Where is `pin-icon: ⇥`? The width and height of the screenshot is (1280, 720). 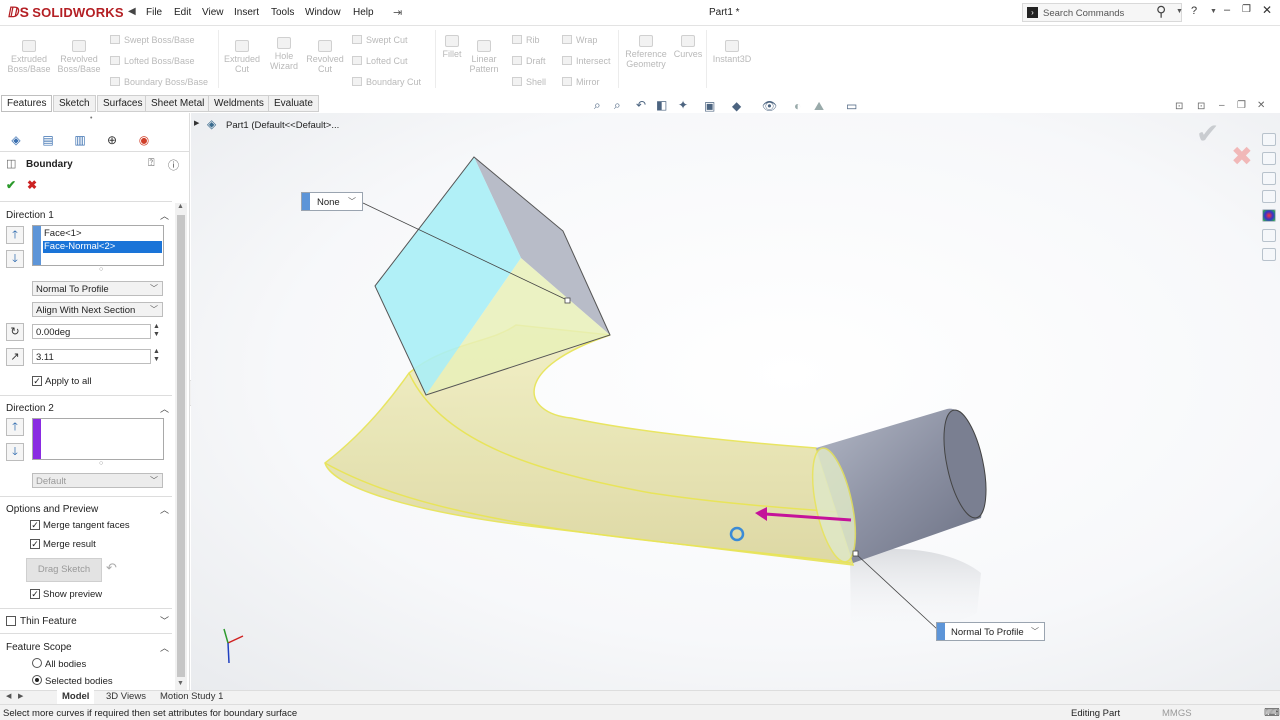 pin-icon: ⇥ is located at coordinates (397, 12).